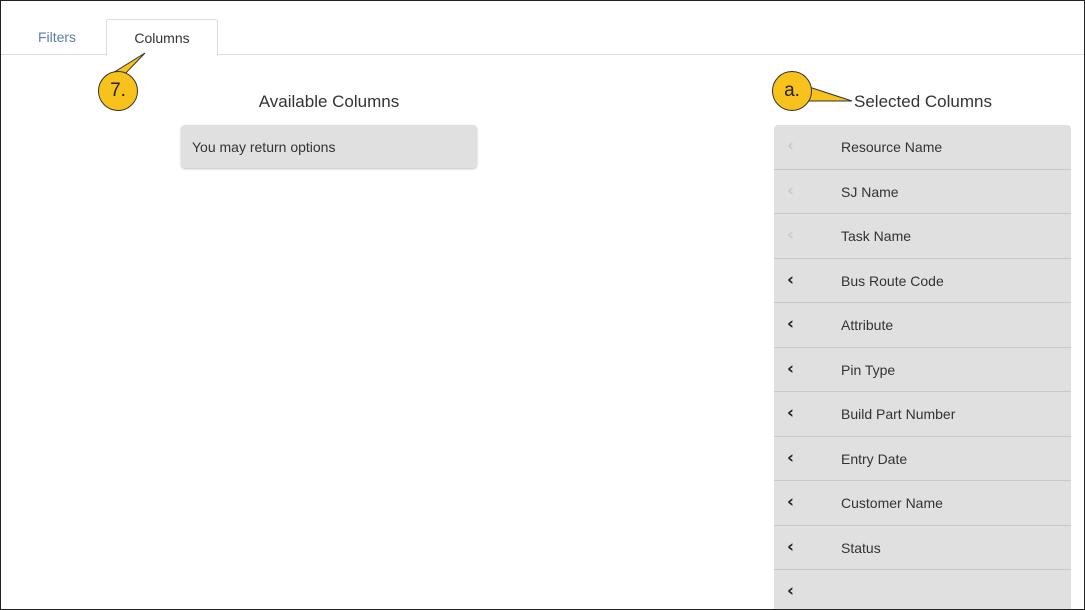 Image resolution: width=1085 pixels, height=610 pixels. Describe the element at coordinates (922, 548) in the screenshot. I see `selected-column-row: ‹ Status` at that location.